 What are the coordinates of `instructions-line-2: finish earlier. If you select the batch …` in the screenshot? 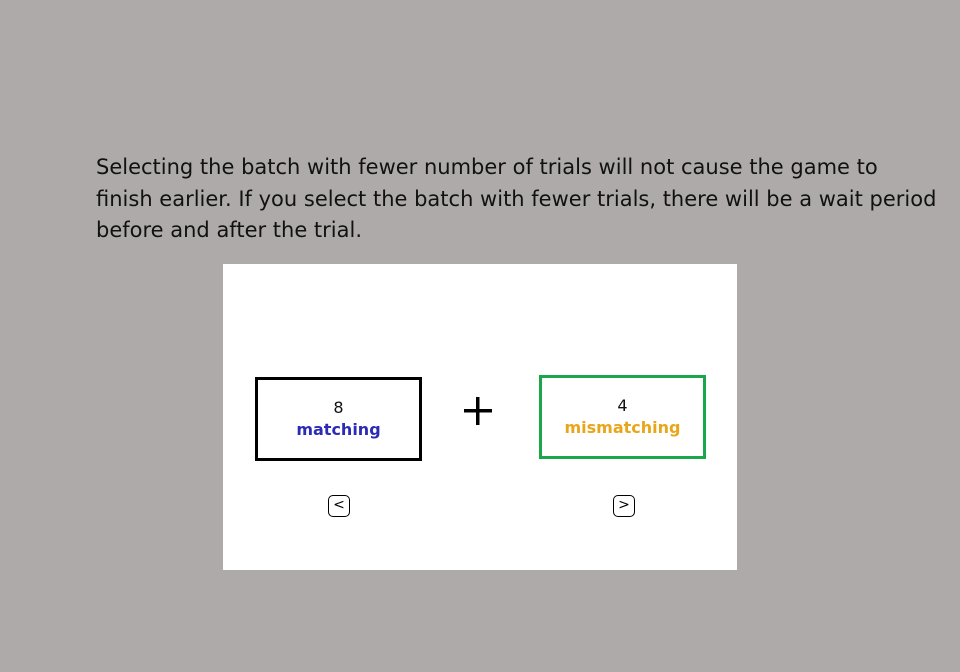 It's located at (516, 198).